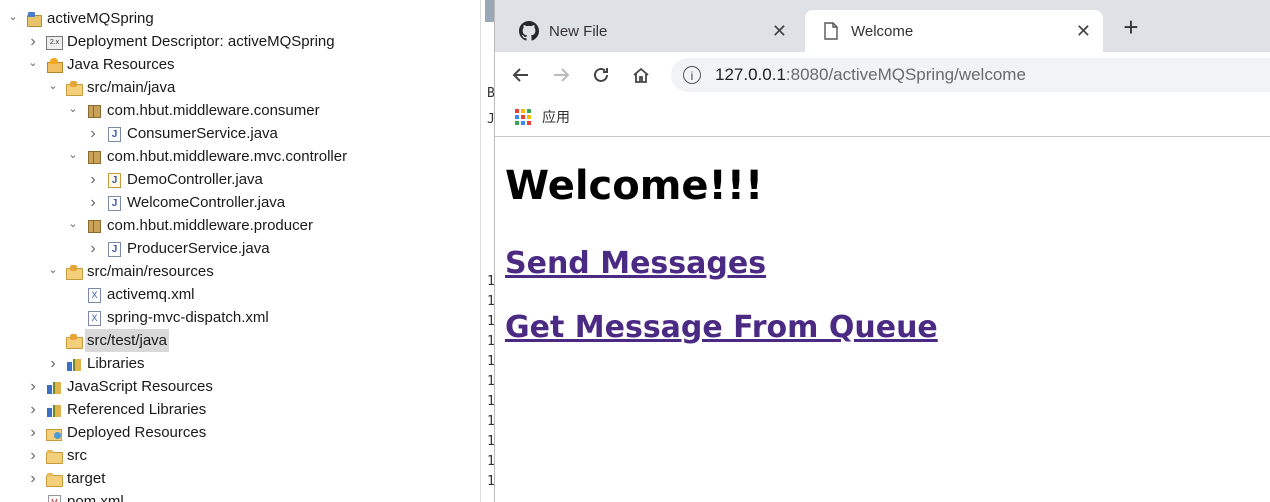  Describe the element at coordinates (134, 317) in the screenshot. I see `tree-item: spring-mvc-dispatch.xml` at that location.